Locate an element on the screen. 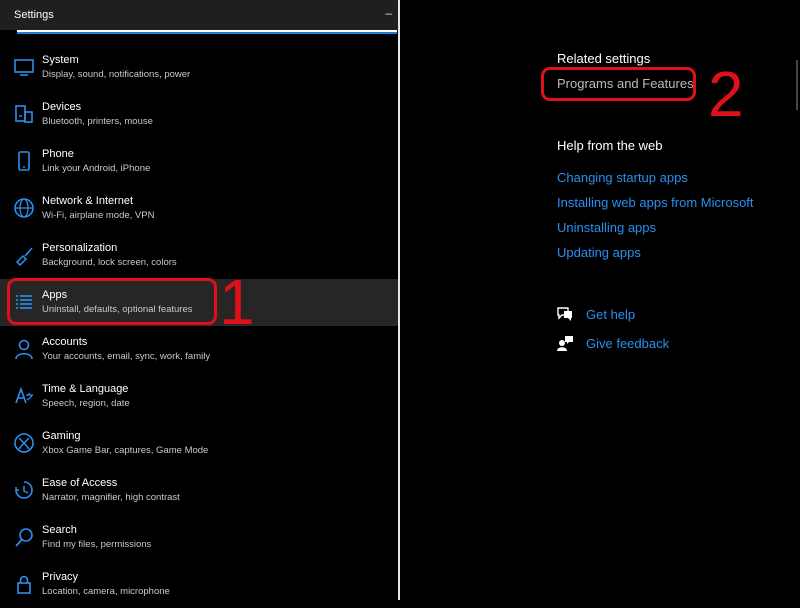 The image size is (800, 608). nav-label: Time & Language is located at coordinates (85, 389).